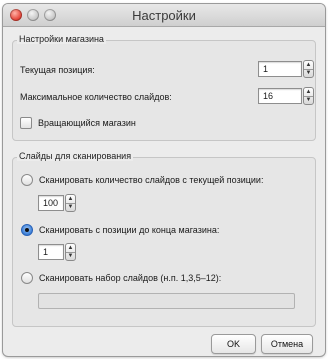 The width and height of the screenshot is (328, 359). Describe the element at coordinates (27, 180) in the screenshot. I see `scan-count-radio` at that location.